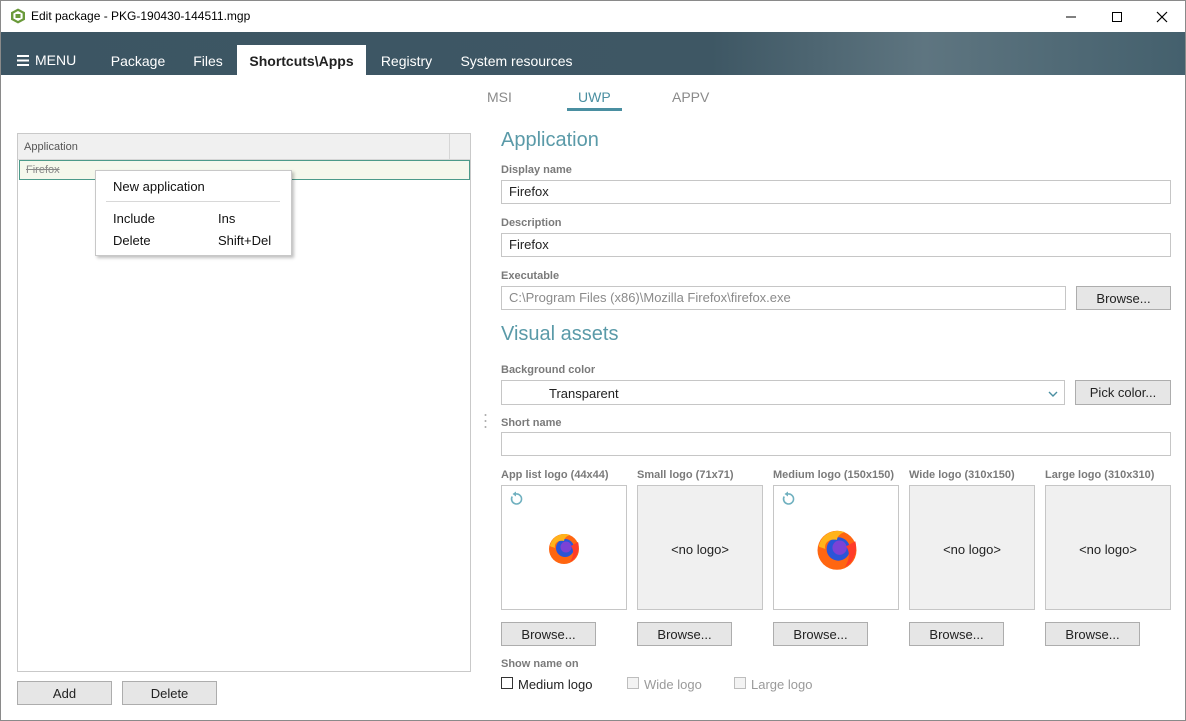 Image resolution: width=1186 pixels, height=721 pixels. What do you see at coordinates (169, 693) in the screenshot?
I see `delete-button: Delete` at bounding box center [169, 693].